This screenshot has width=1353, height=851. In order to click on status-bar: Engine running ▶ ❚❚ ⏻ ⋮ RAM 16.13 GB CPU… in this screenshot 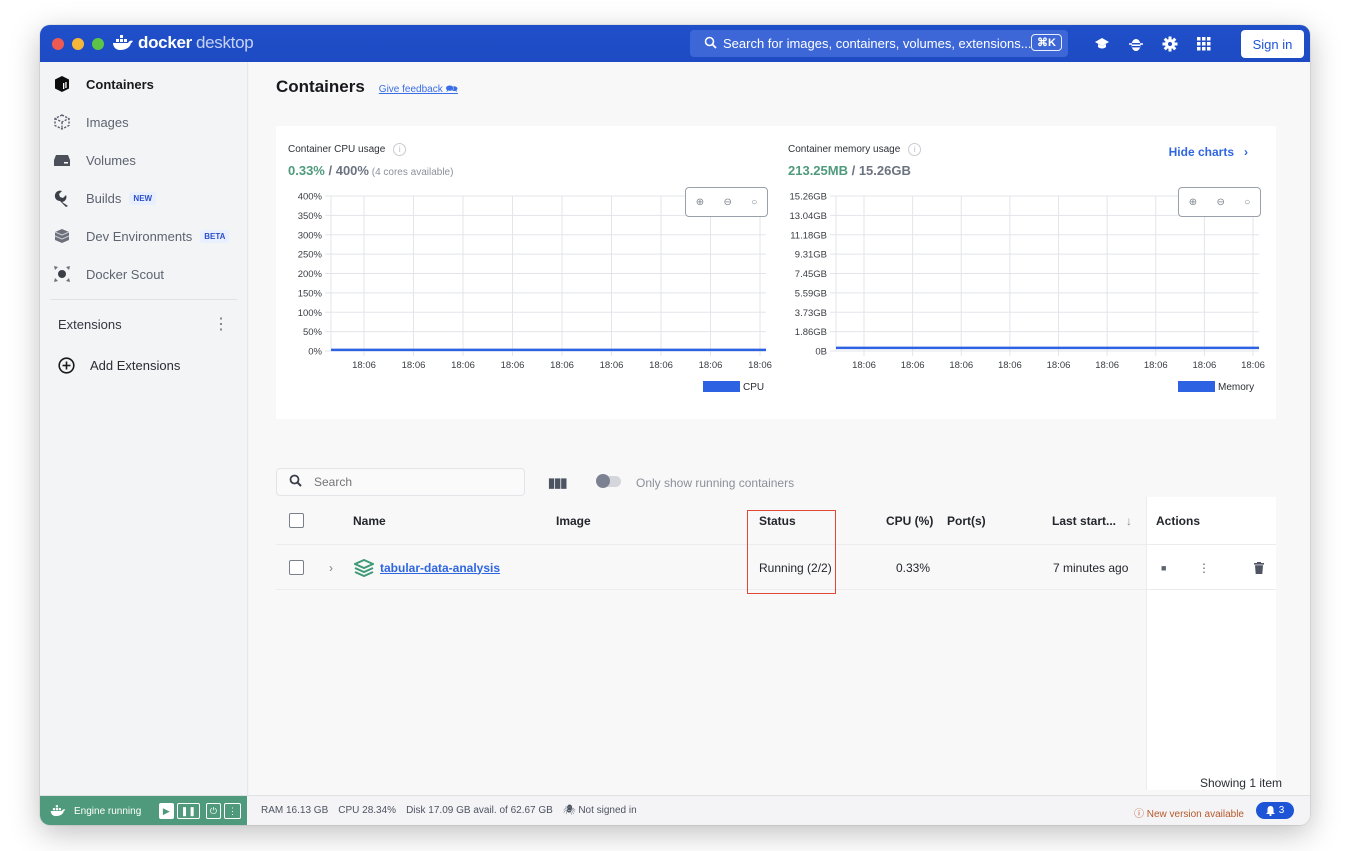, I will do `click(675, 810)`.